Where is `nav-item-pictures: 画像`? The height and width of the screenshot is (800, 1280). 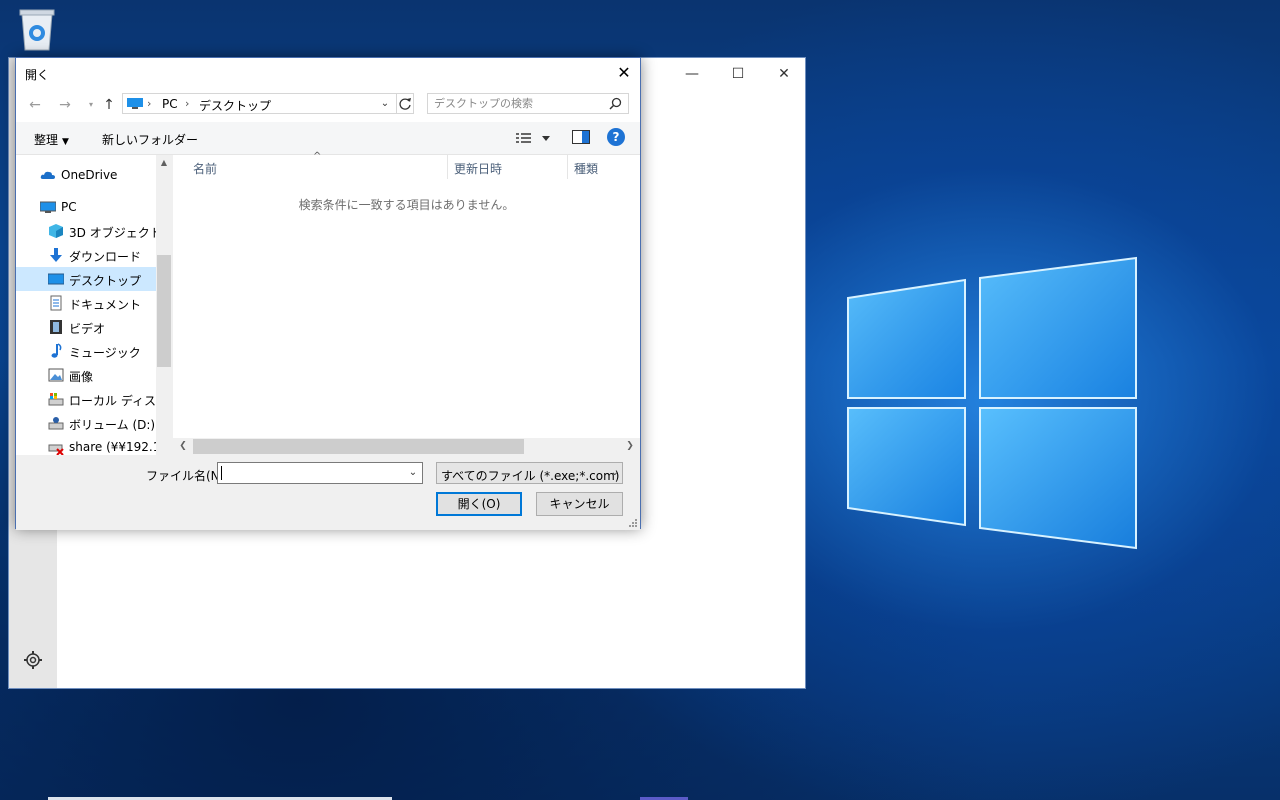 nav-item-pictures: 画像 is located at coordinates (86, 375).